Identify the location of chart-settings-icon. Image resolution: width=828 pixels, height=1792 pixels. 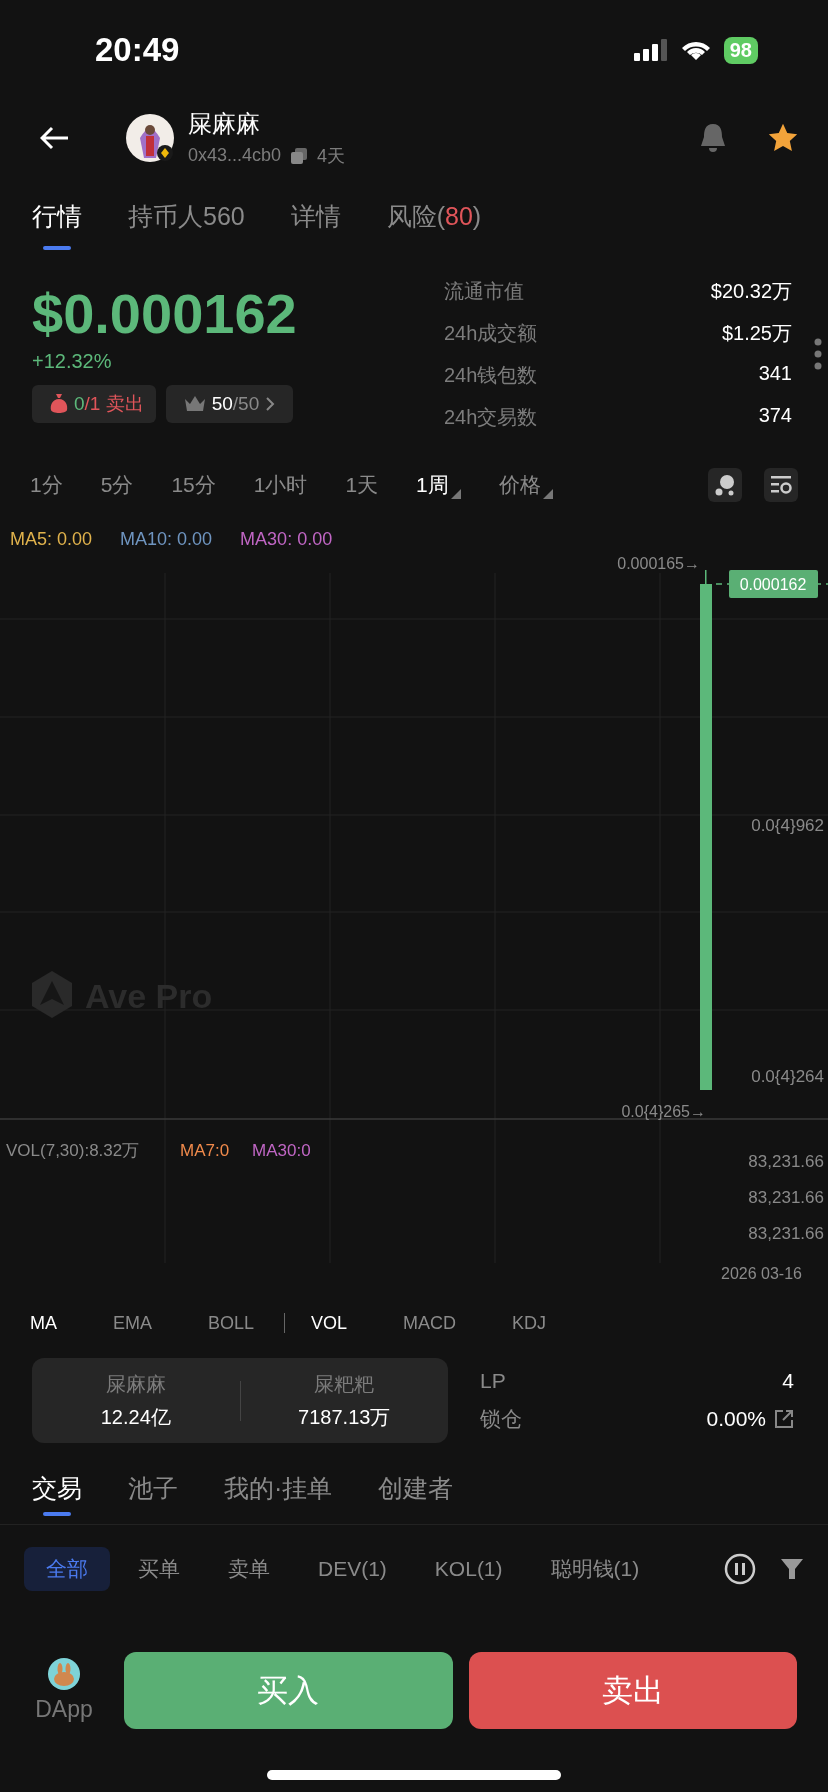
(781, 485).